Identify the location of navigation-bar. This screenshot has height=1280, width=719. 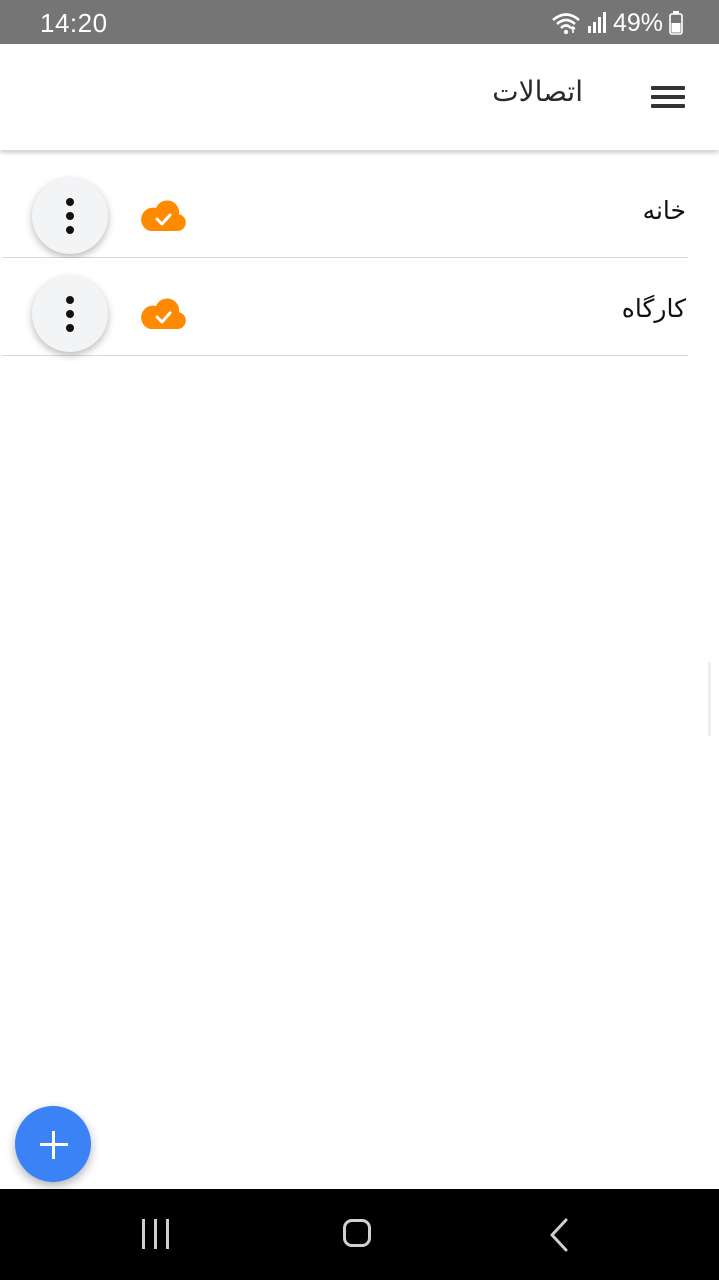
(359, 1234).